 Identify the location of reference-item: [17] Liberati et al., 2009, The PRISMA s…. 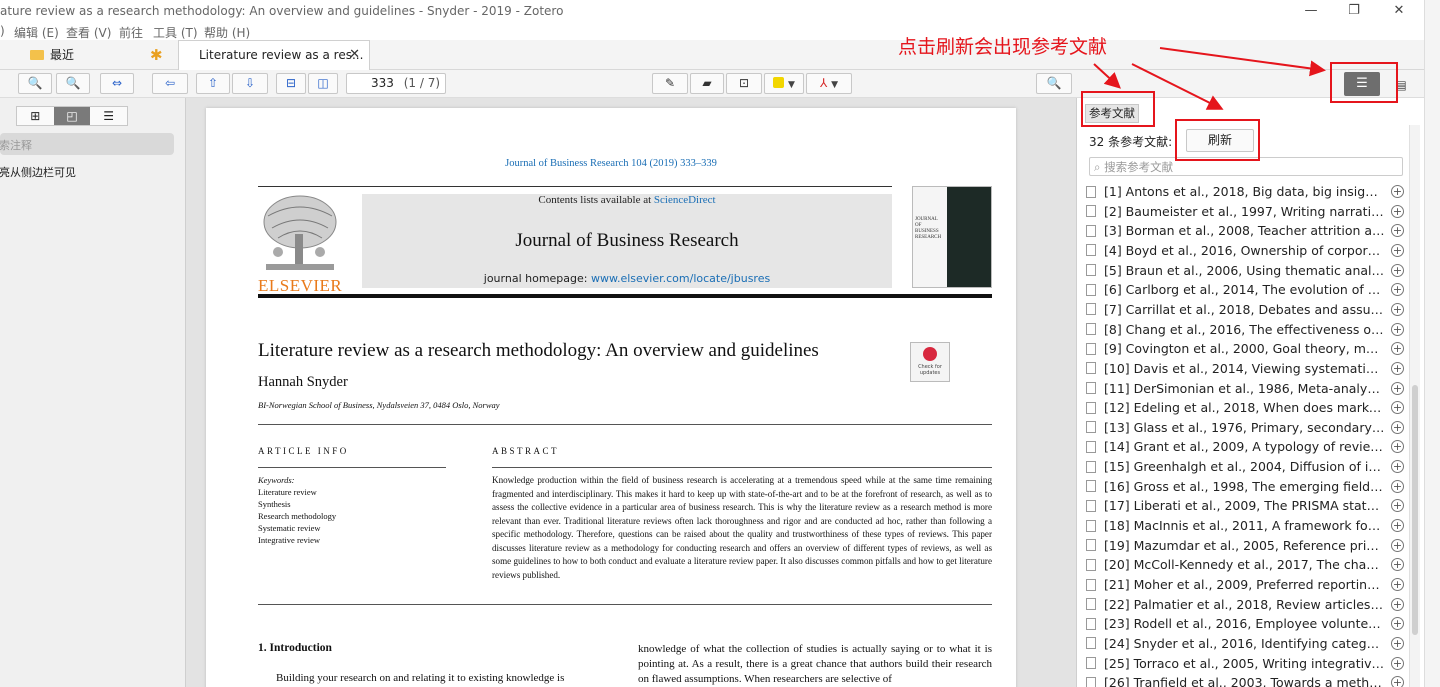
(1245, 505).